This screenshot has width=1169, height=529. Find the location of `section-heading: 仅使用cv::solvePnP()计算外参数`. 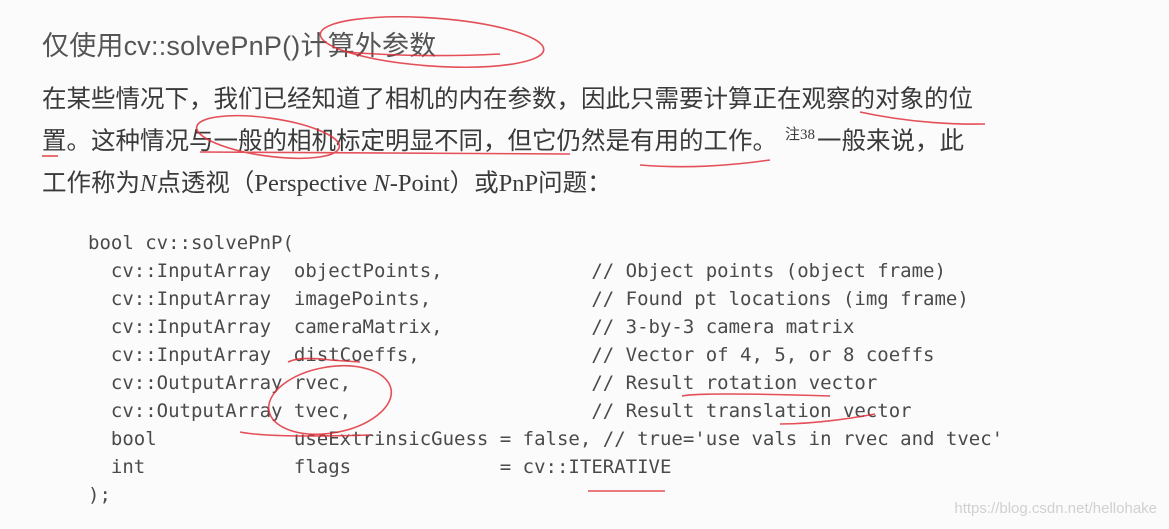

section-heading: 仅使用cv::solvePnP()计算外参数 is located at coordinates (239, 46).